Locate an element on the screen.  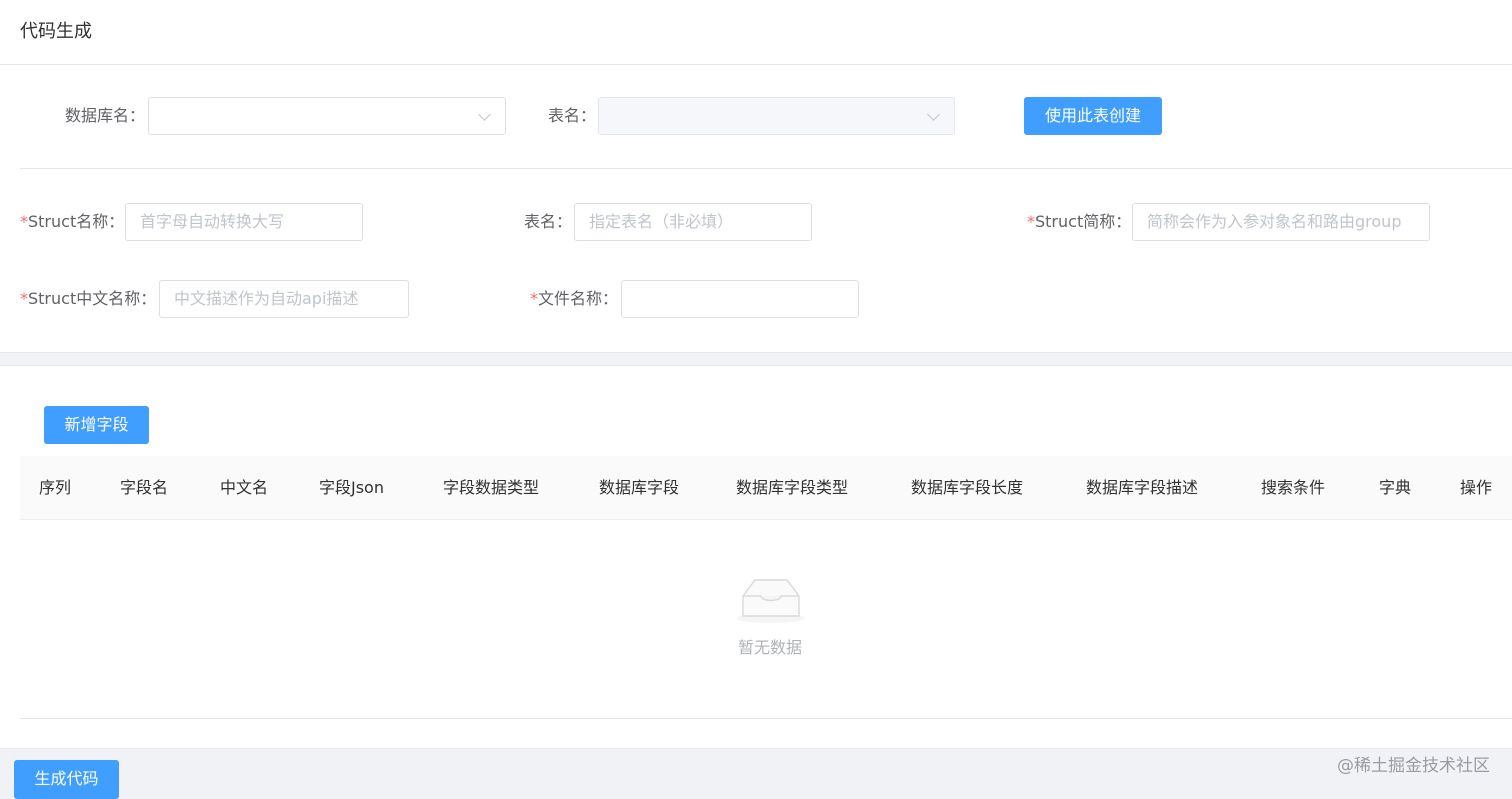
table-bottom-border is located at coordinates (766, 718).